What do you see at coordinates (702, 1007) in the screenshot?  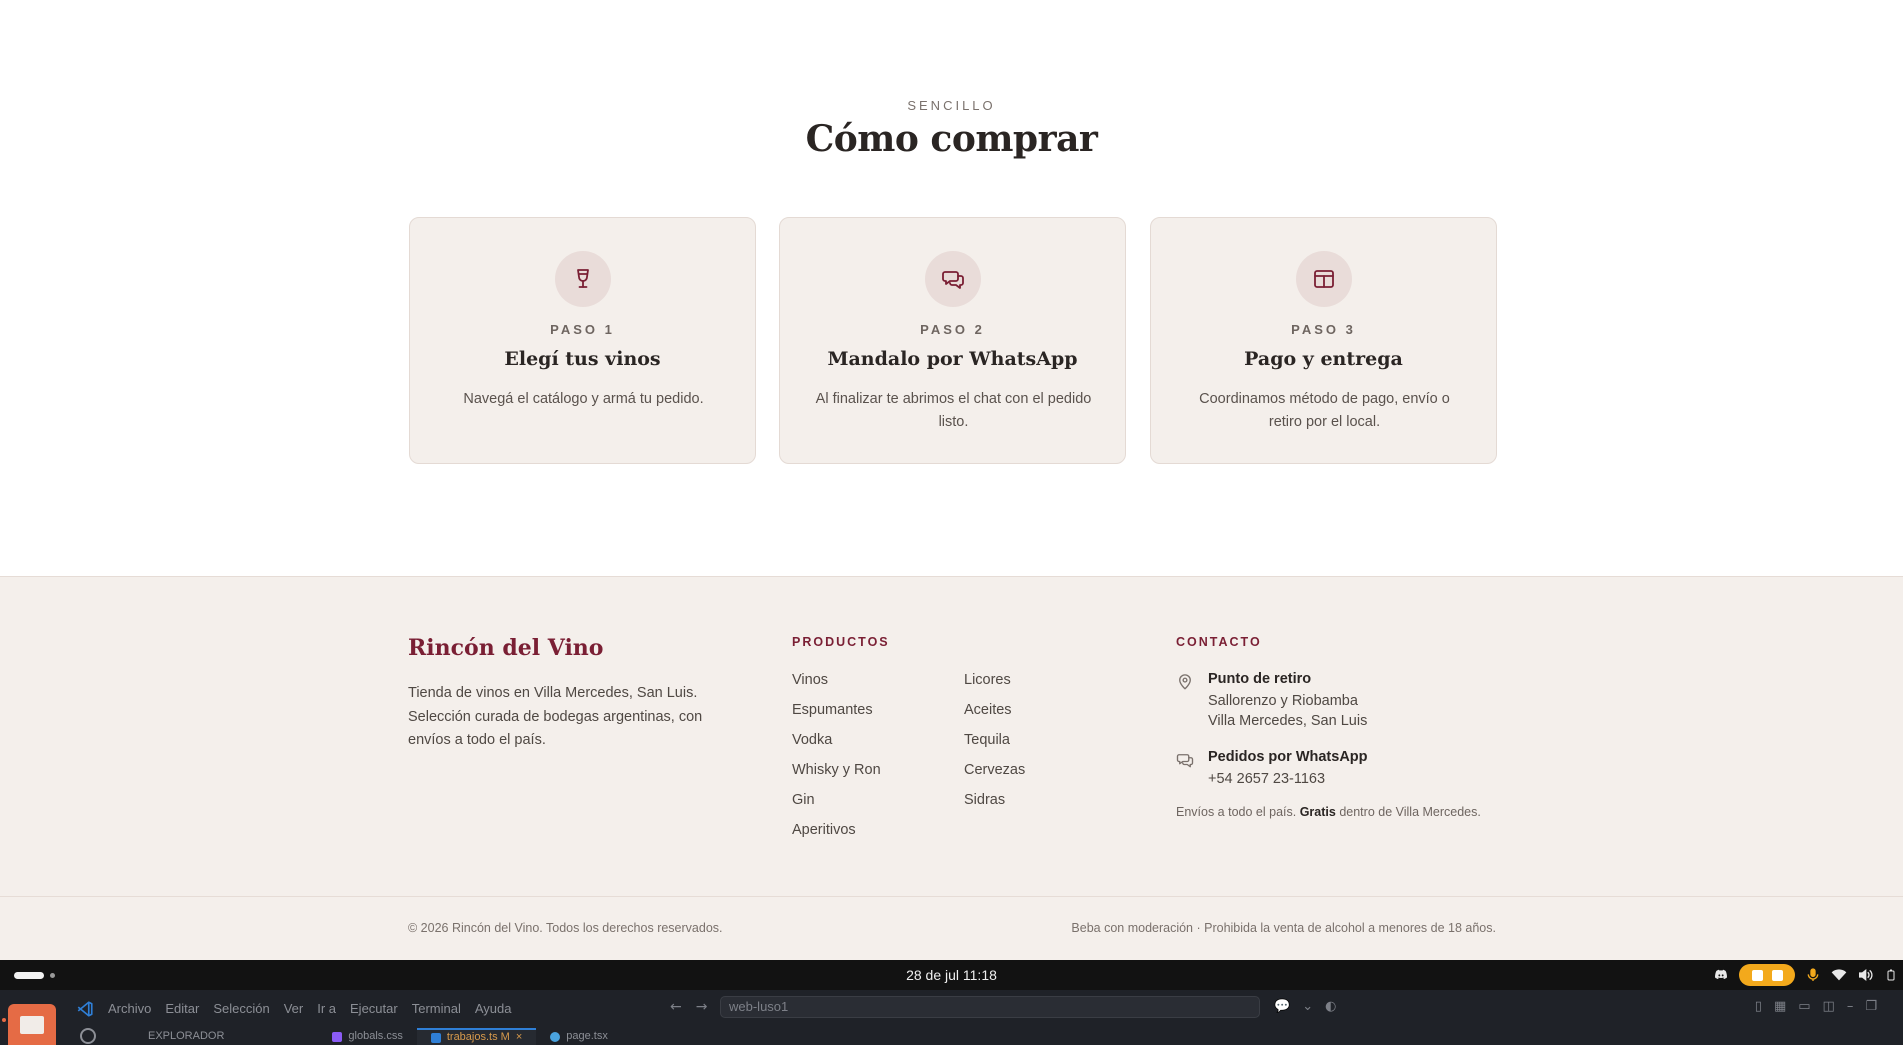 I see `forward-arrow-icon: →` at bounding box center [702, 1007].